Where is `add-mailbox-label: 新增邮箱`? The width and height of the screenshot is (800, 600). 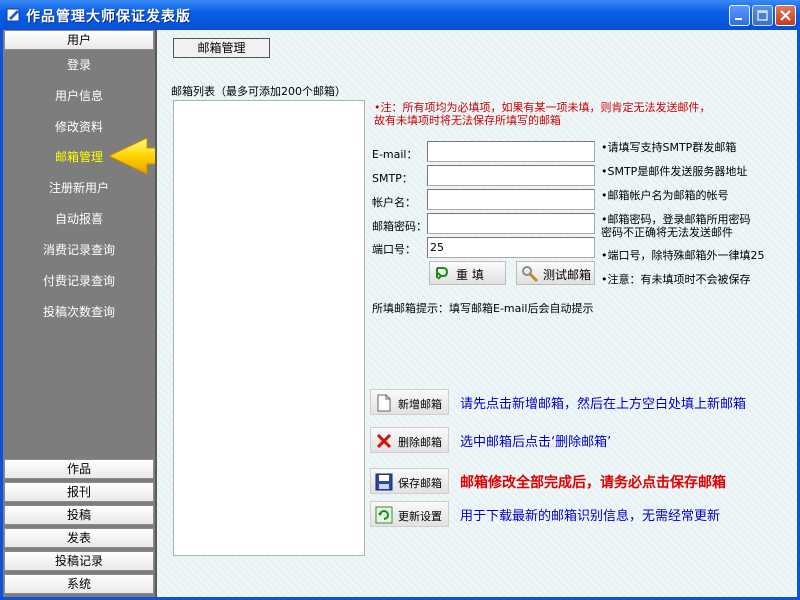
add-mailbox-label: 新增邮箱 is located at coordinates (420, 404).